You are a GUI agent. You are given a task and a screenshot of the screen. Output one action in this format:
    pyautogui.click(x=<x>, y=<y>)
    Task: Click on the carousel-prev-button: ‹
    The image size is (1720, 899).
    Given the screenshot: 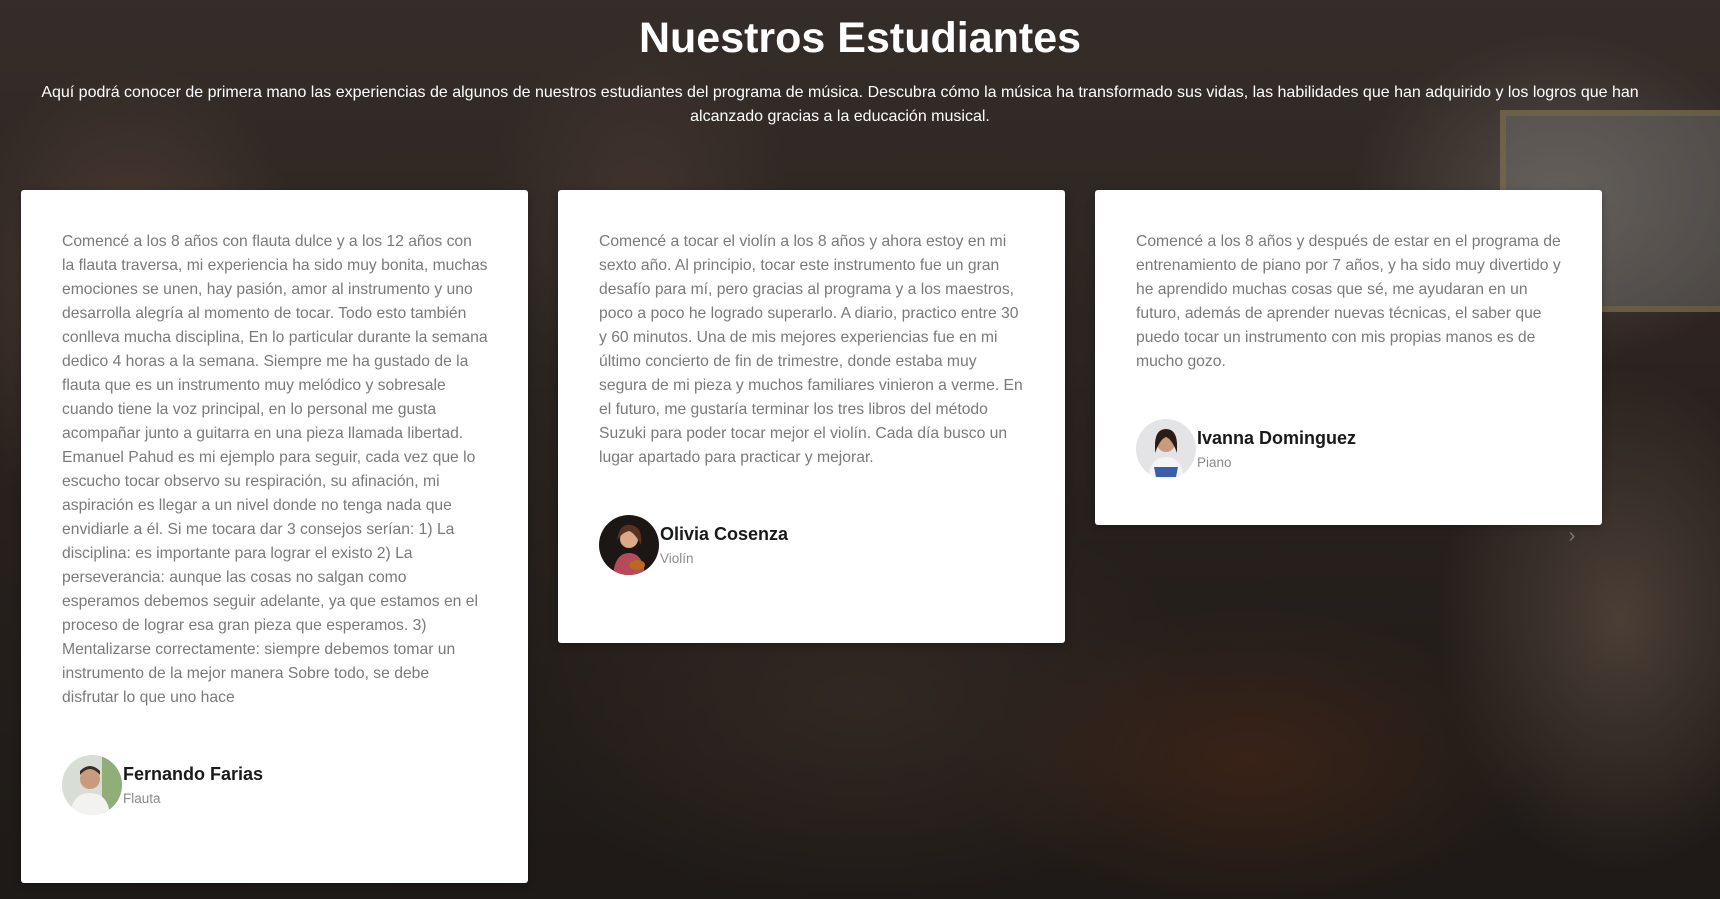 What is the action you would take?
    pyautogui.click(x=52, y=536)
    